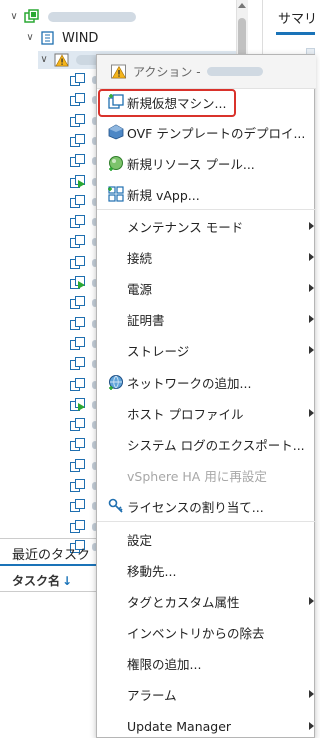 The image size is (320, 738). Describe the element at coordinates (80, 38) in the screenshot. I see `cluster-label: WIND` at that location.